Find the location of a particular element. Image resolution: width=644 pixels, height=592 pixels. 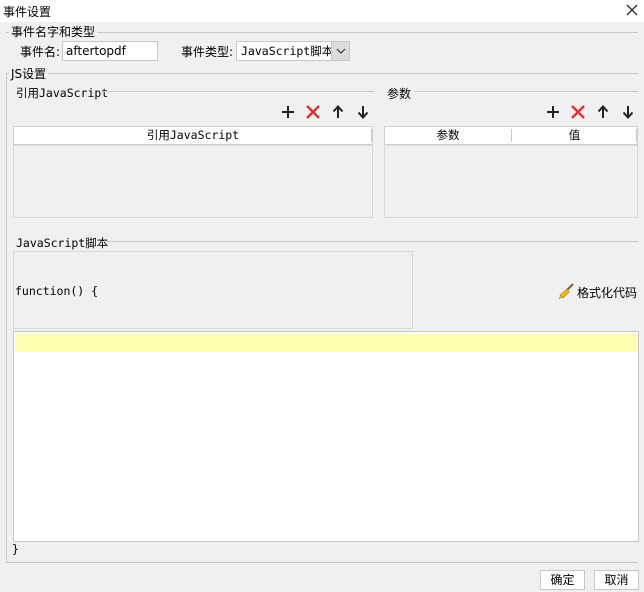

ref-js-table-header: 引用JavaScript is located at coordinates (193, 135).